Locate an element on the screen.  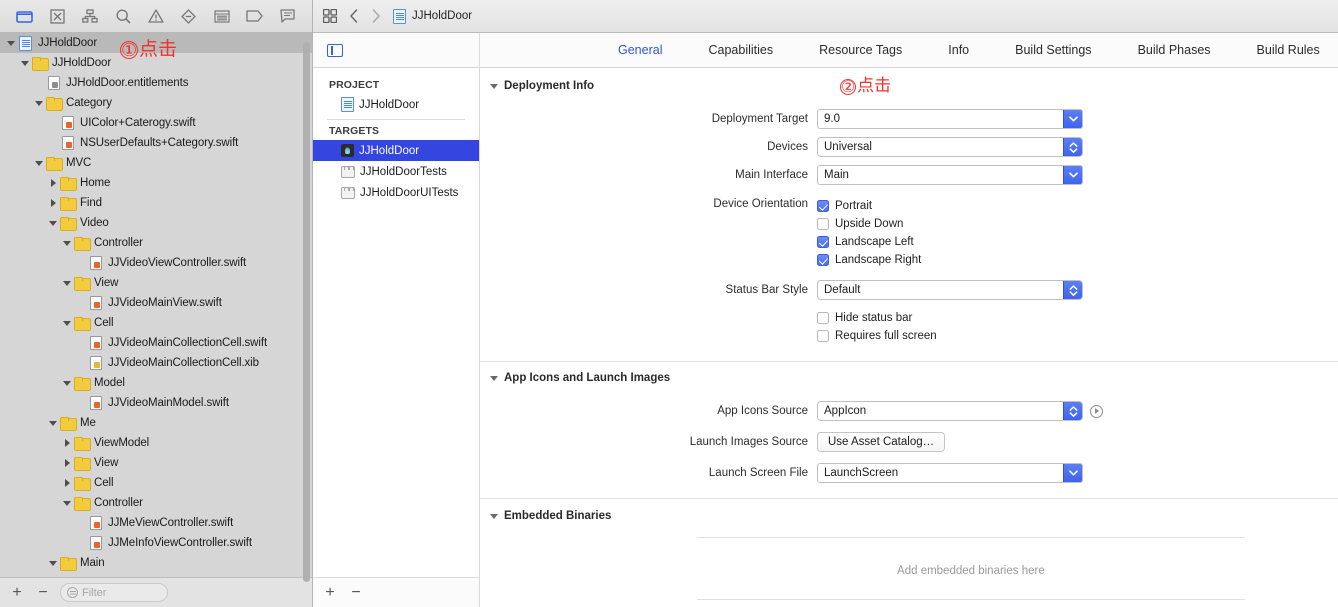
tree-row: JJVideoMainView.swift is located at coordinates (156, 303).